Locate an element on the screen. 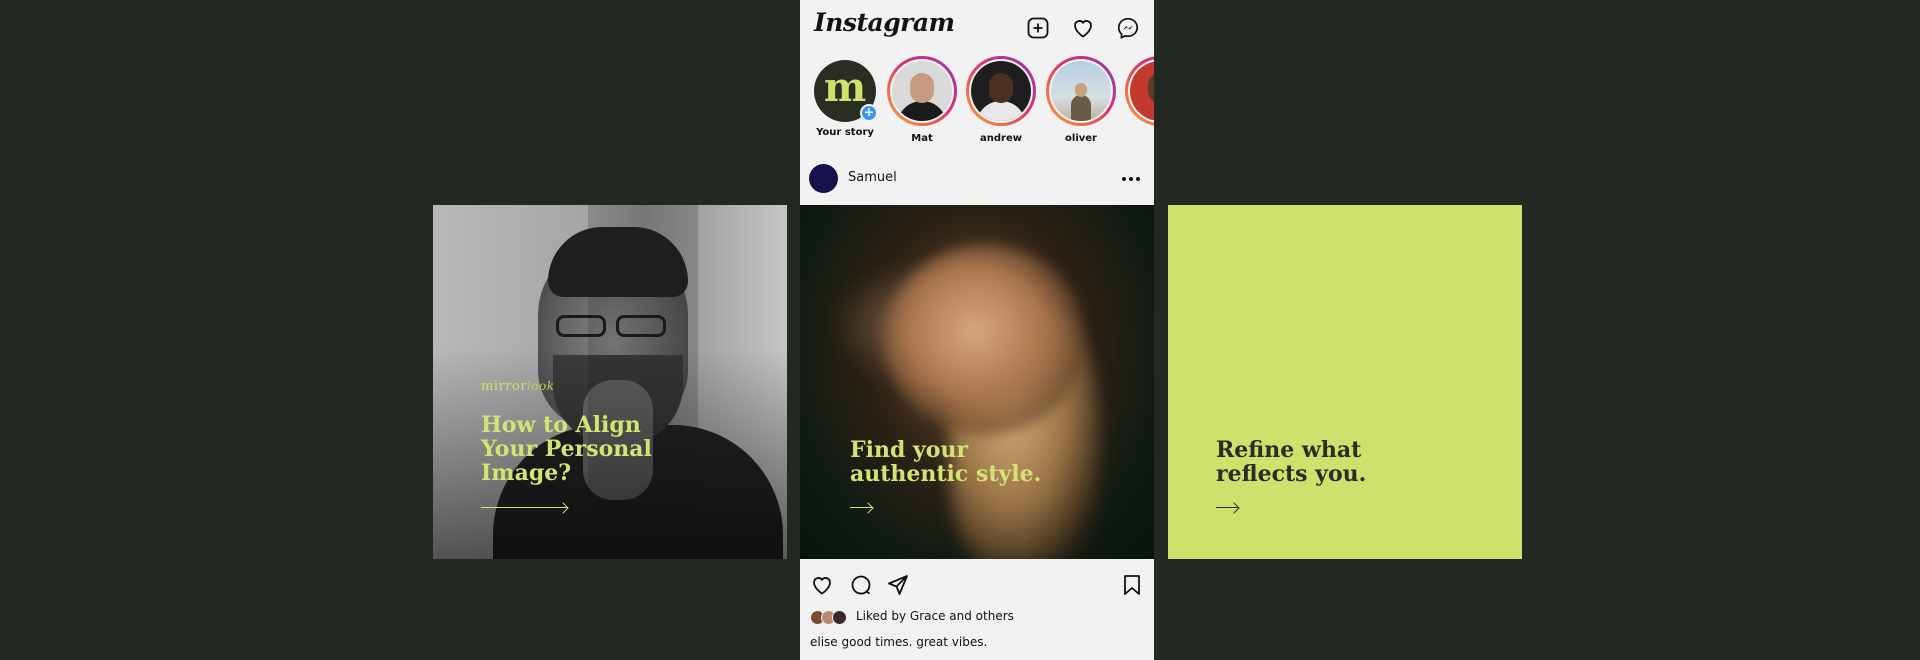 Image resolution: width=1920 pixels, height=660 pixels. like-heart-icon is located at coordinates (822, 585).